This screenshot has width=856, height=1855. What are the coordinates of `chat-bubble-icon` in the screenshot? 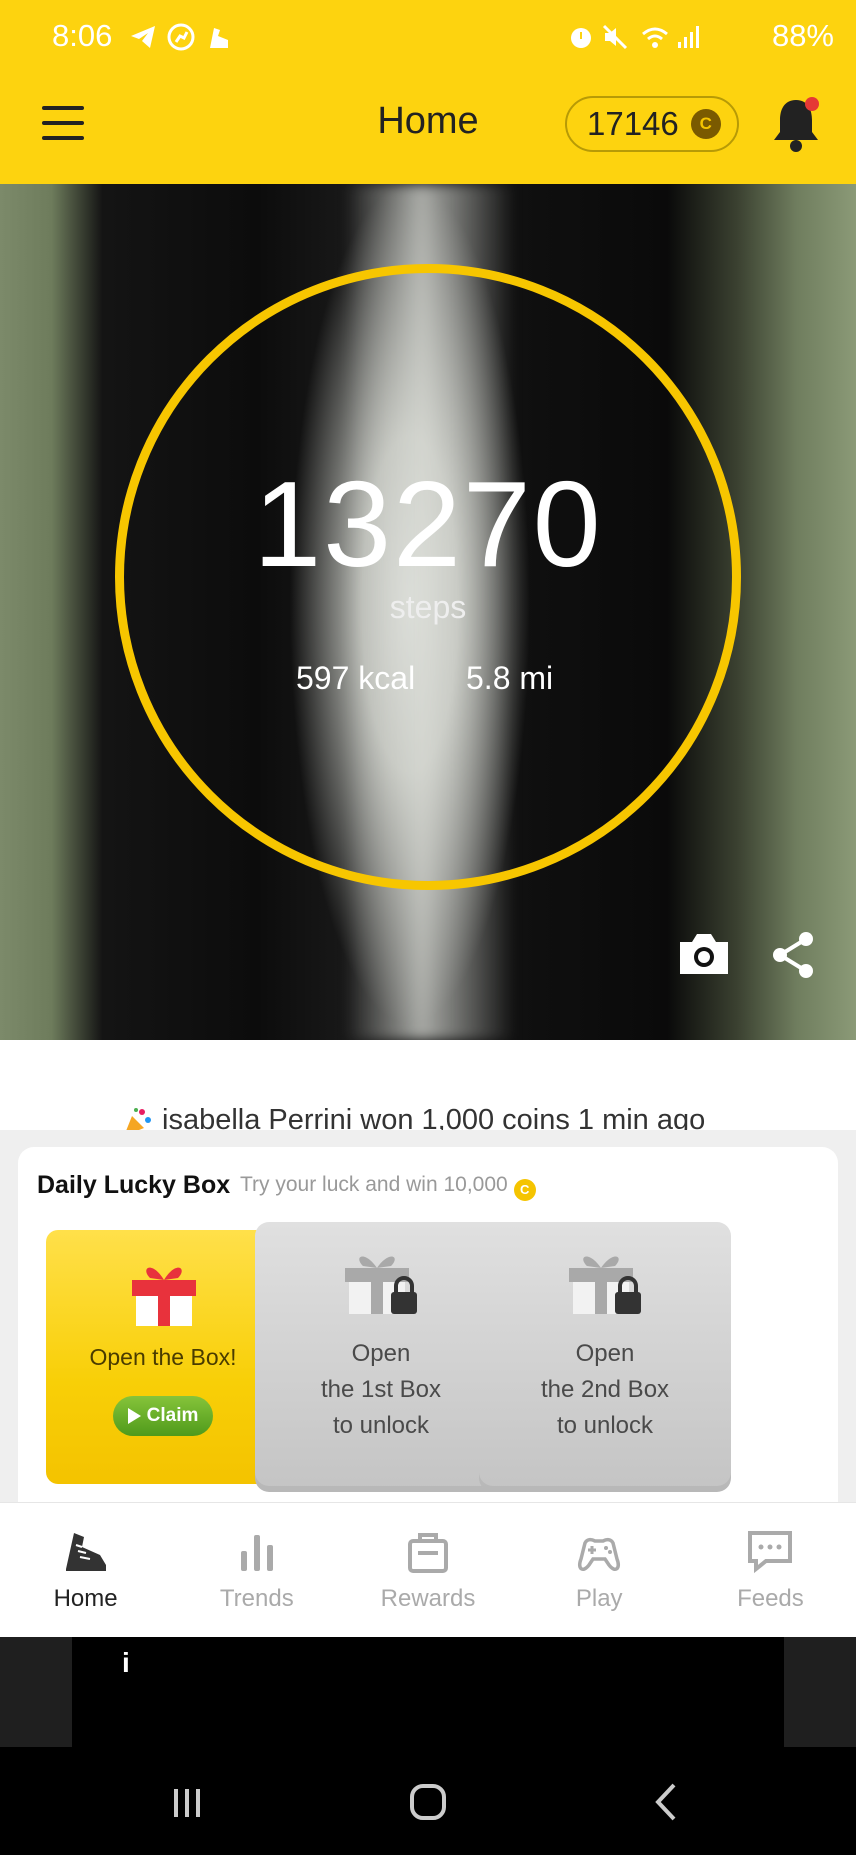 It's located at (770, 1552).